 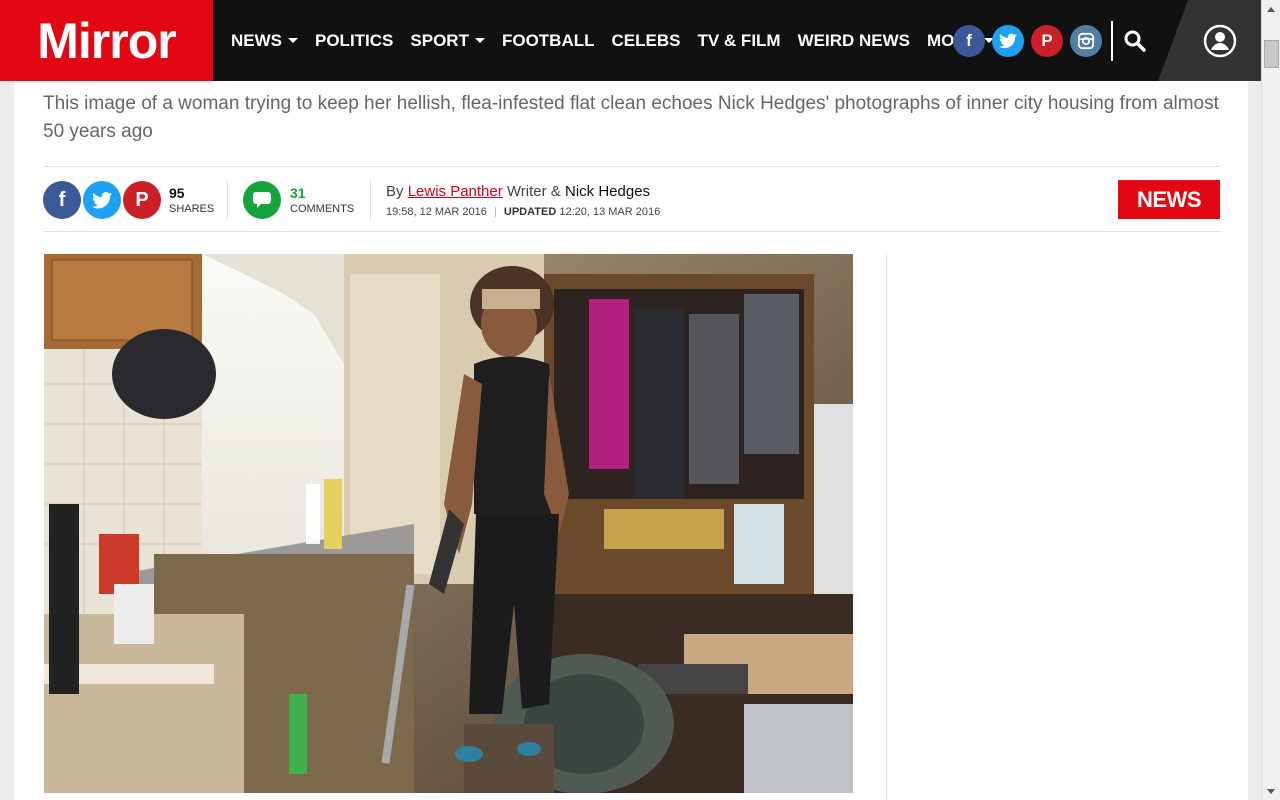 I want to click on nav-label: POLITICS, so click(x=354, y=40).